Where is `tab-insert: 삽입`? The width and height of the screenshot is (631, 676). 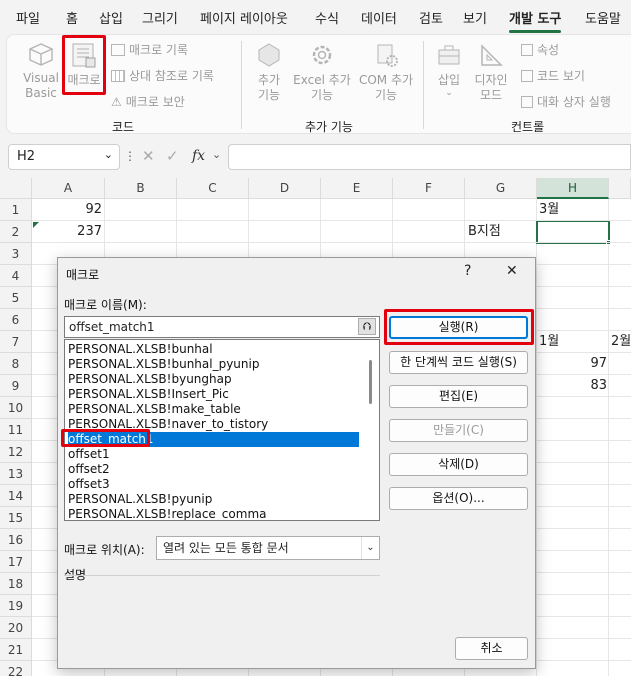 tab-insert: 삽입 is located at coordinates (111, 17).